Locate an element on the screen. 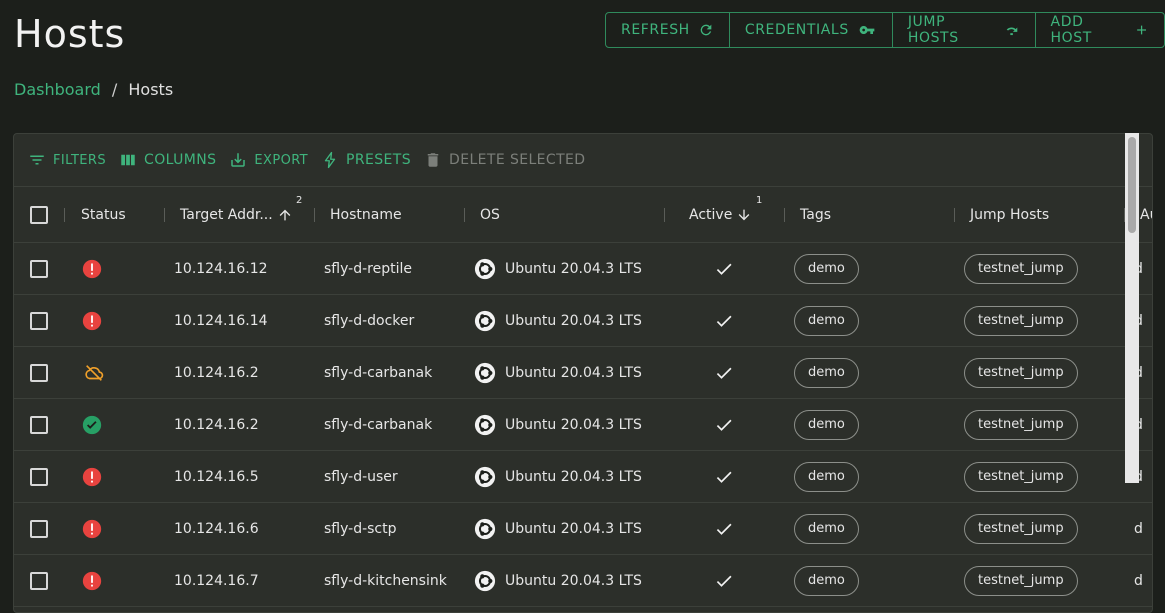 The width and height of the screenshot is (1165, 613). check-circle-icon is located at coordinates (92, 424).